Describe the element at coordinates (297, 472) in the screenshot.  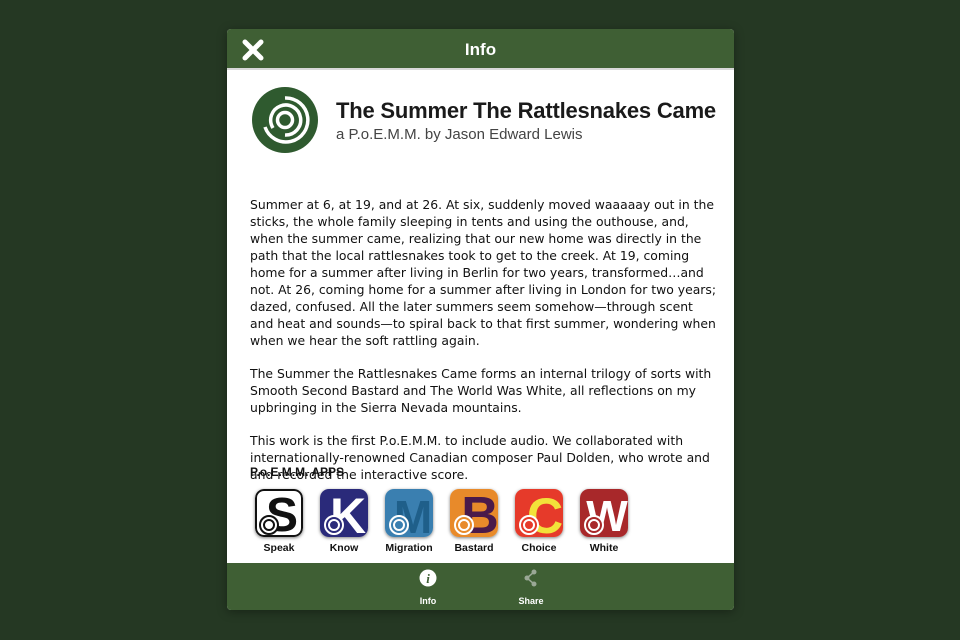
I see `apps-heading: P.o.E.M.M. APPS` at that location.